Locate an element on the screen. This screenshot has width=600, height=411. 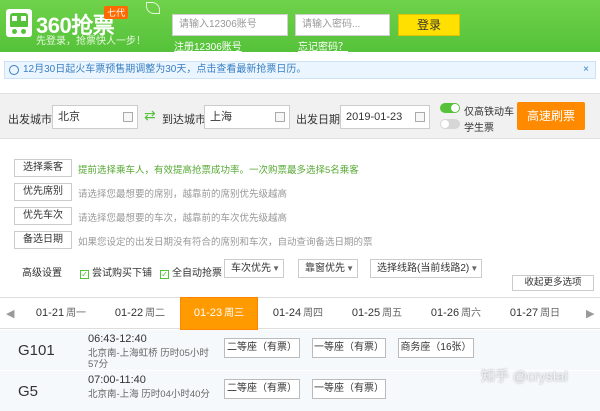
auto-grab-checkbox: ✓ 全自动抢票 is located at coordinates (191, 271).